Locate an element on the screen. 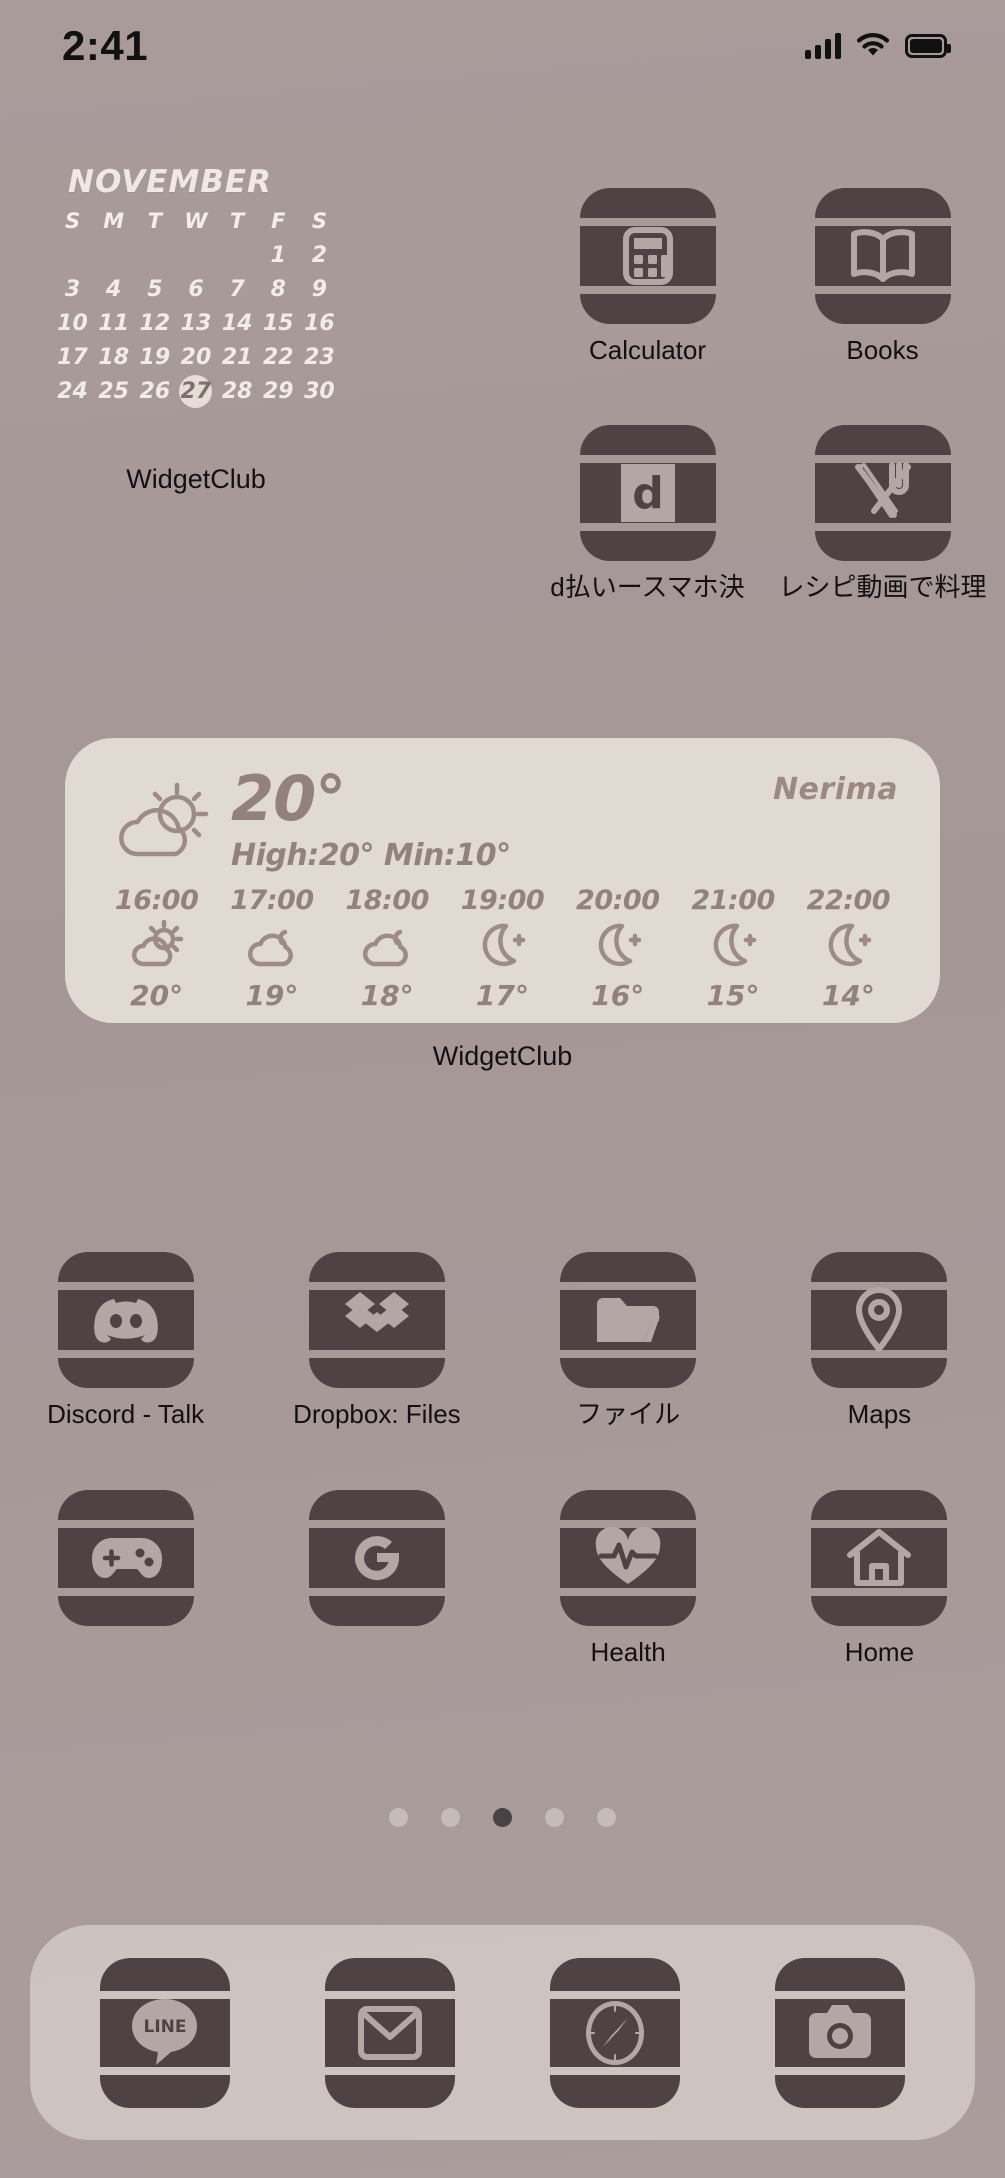 Image resolution: width=1005 pixels, height=2178 pixels. dock-app-0: LINE is located at coordinates (164, 2032).